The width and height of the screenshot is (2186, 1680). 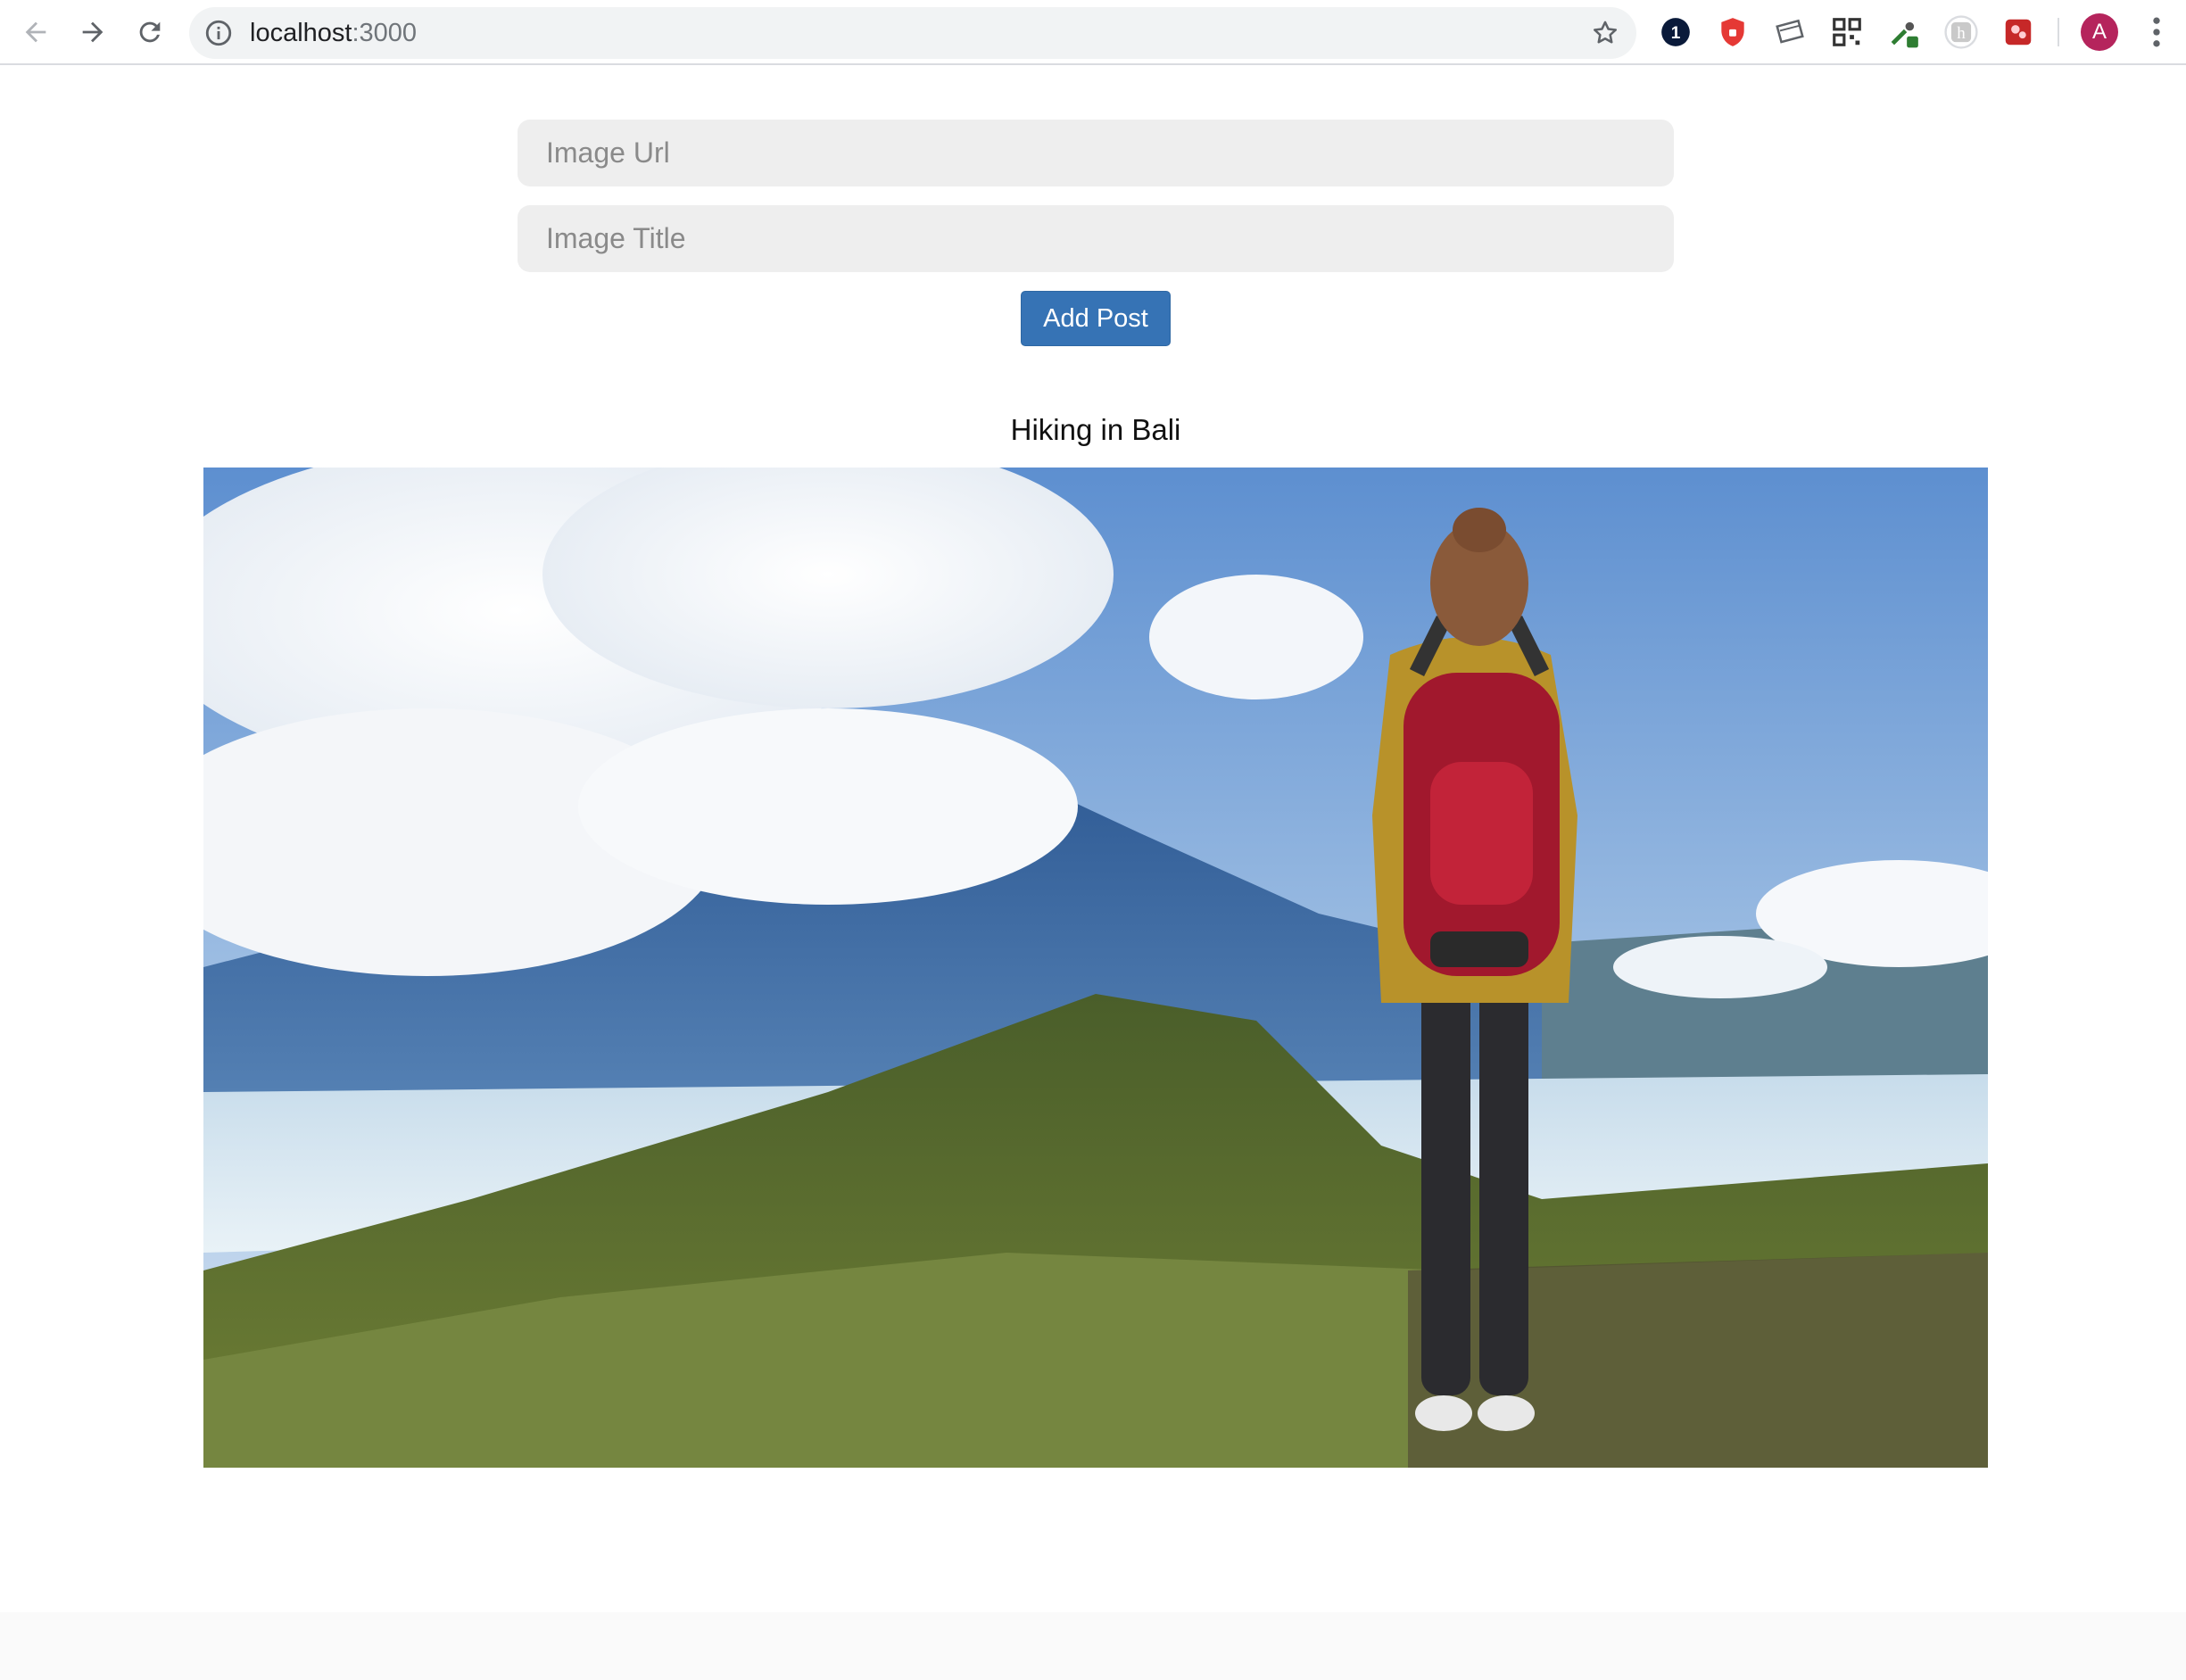 What do you see at coordinates (2018, 32) in the screenshot?
I see `puzzle-extension-icon` at bounding box center [2018, 32].